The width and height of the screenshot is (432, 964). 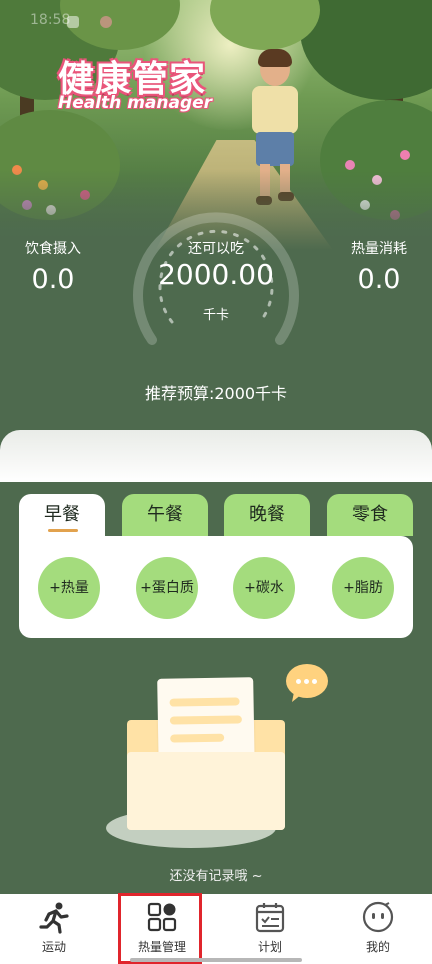 I want to click on bottom-nav: 运动 热量管理 计划 我的, so click(x=216, y=929).